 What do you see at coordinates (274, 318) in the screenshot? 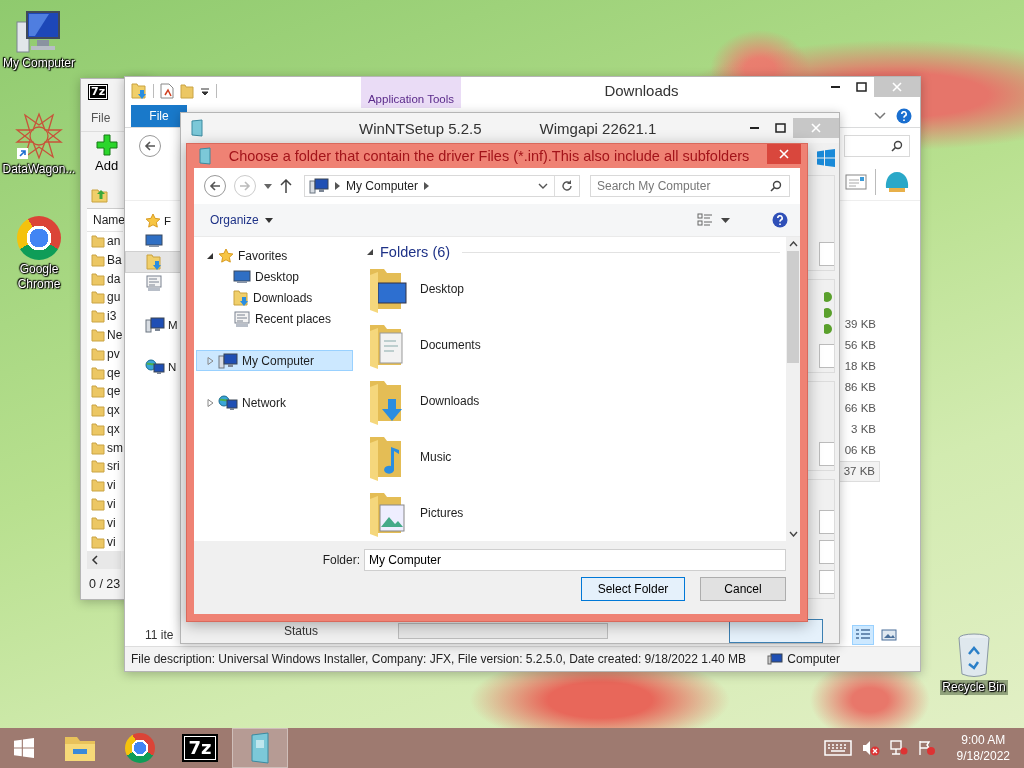
I see `navigation-item: Recent places` at bounding box center [274, 318].